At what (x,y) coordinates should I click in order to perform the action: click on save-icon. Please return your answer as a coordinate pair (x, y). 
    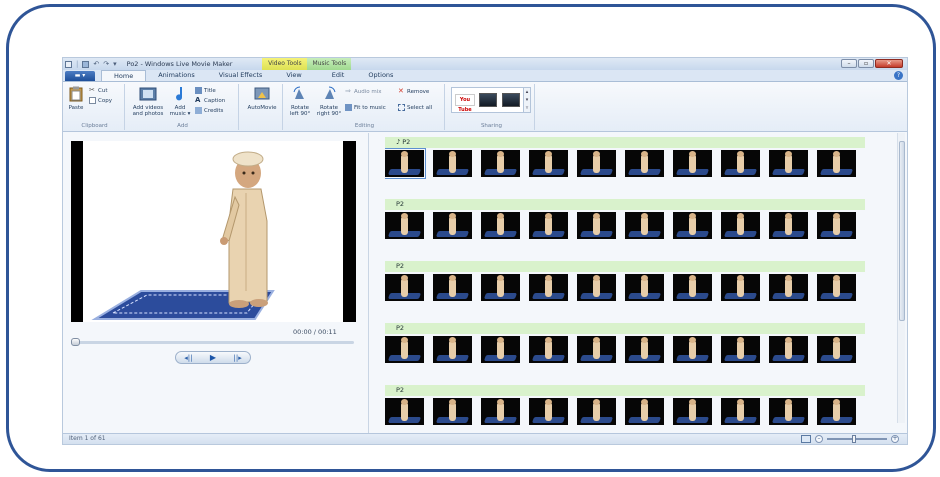
    Looking at the image, I should click on (86, 64).